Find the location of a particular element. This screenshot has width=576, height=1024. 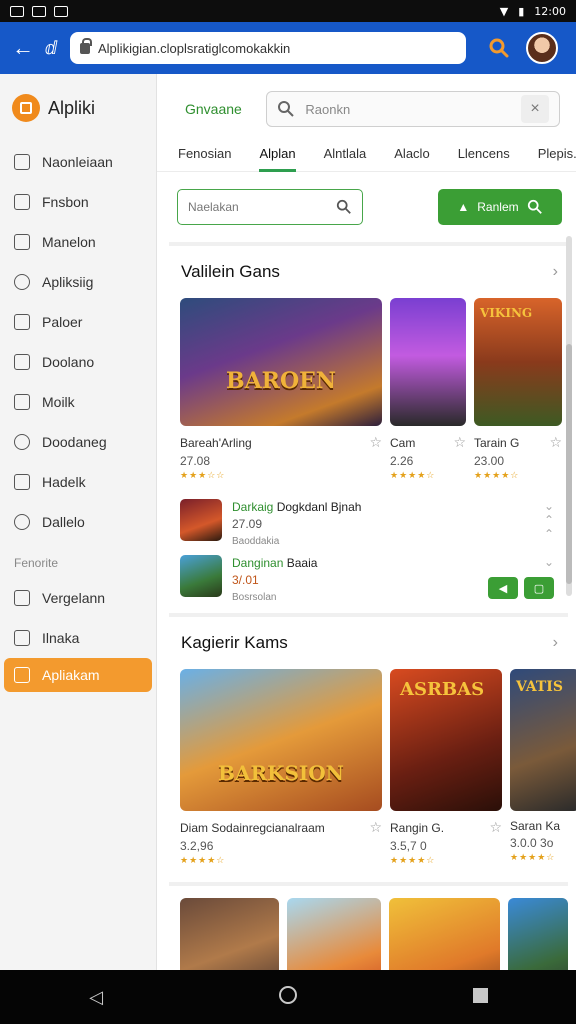

chevron-down-icon: ⌄ is located at coordinates (549, 562).